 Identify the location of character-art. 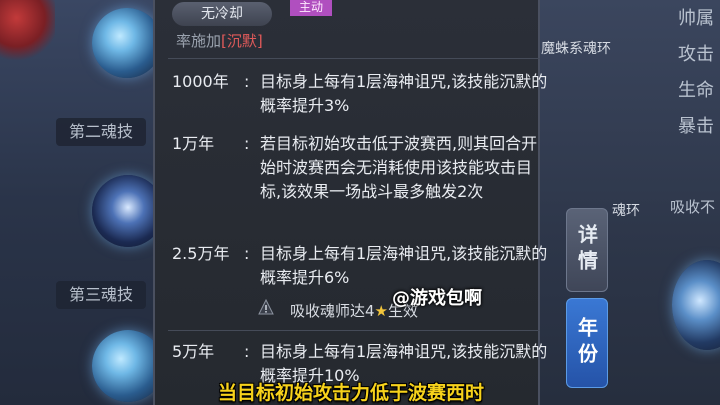
(27, 30).